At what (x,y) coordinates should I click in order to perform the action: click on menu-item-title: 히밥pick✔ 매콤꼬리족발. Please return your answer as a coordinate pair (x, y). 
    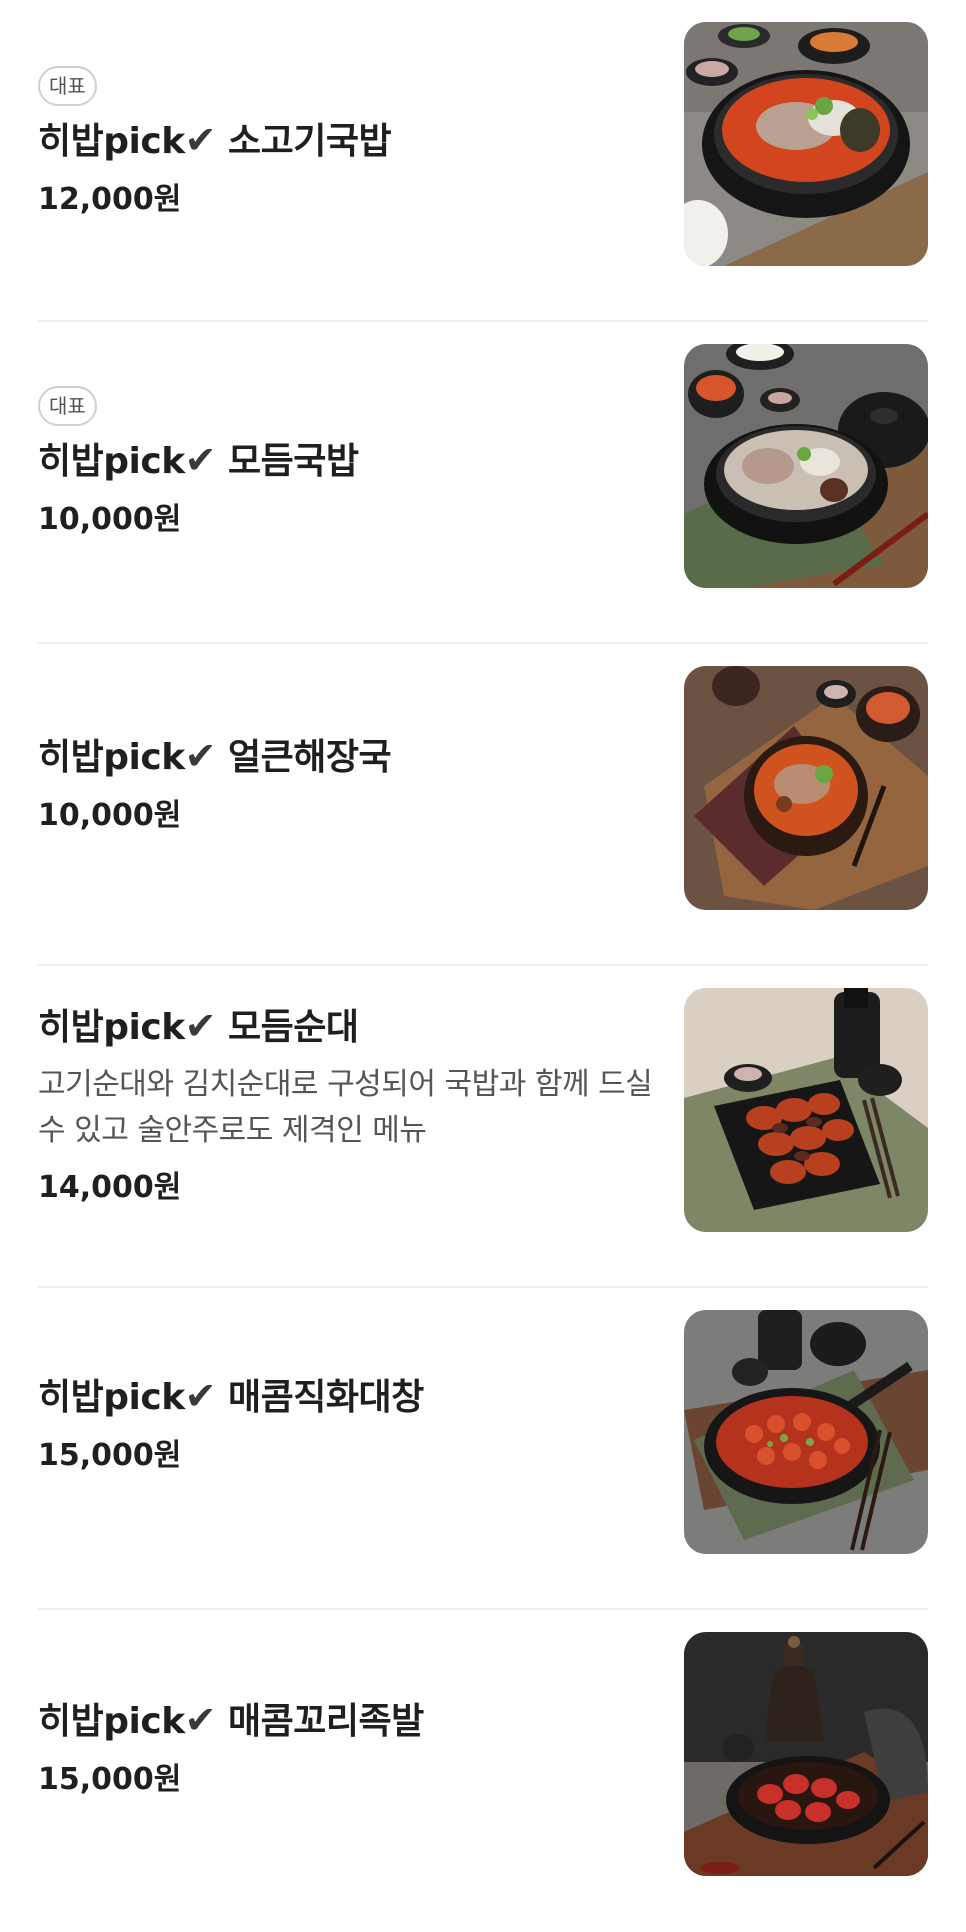
    Looking at the image, I should click on (231, 1721).